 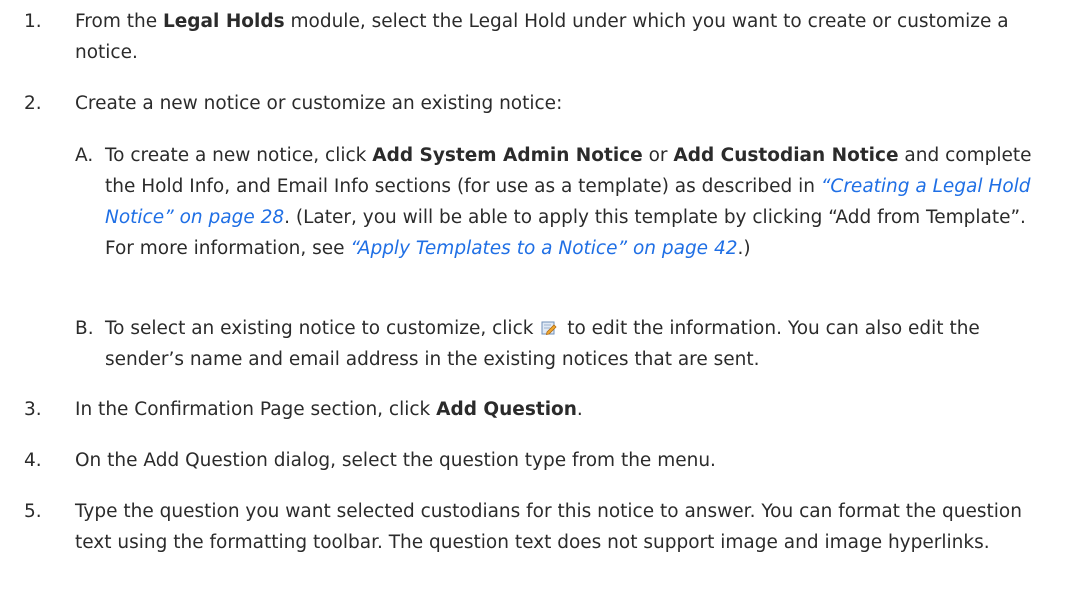 I want to click on add-custodian-notice-label: Add Custodian Notice, so click(x=786, y=155).